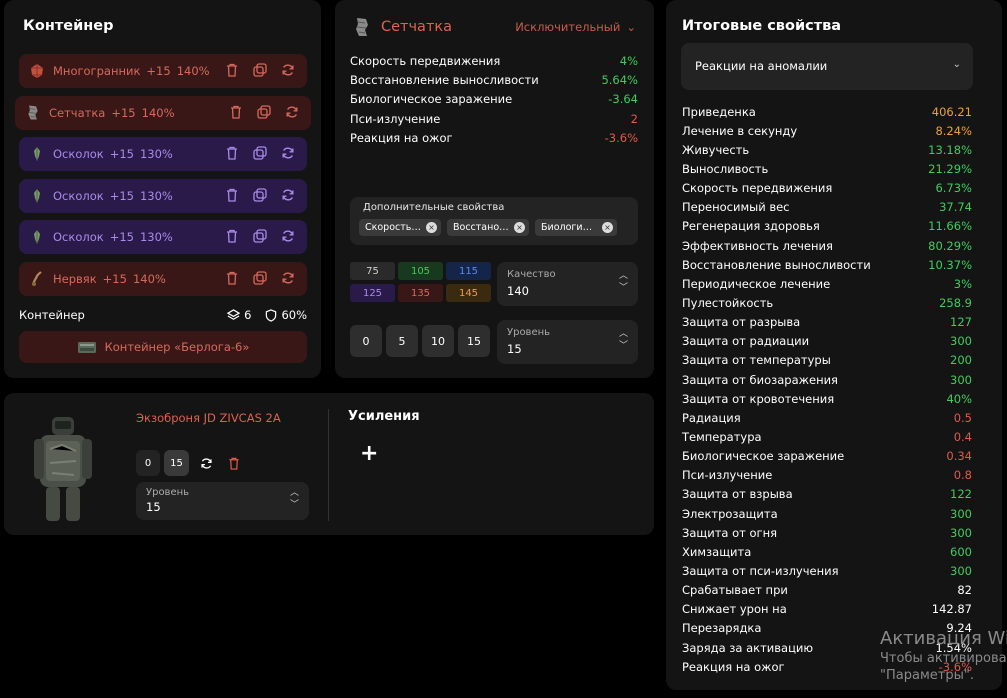  Describe the element at coordinates (417, 27) in the screenshot. I see `artifact-detail-name: Сетчатка` at that location.